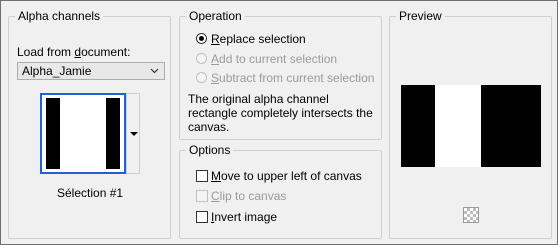 The height and width of the screenshot is (245, 558). Describe the element at coordinates (215, 16) in the screenshot. I see `operation-title: Operation` at that location.